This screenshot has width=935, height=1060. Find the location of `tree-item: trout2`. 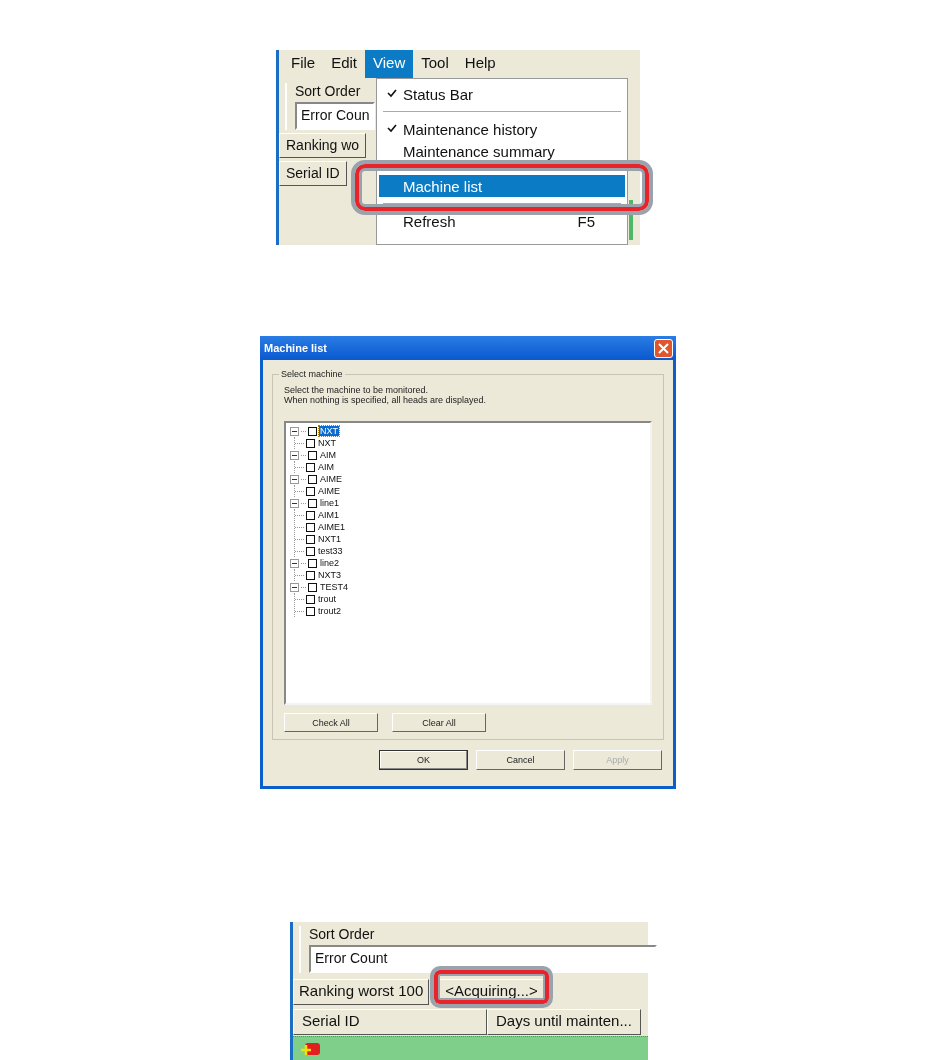

tree-item: trout2 is located at coordinates (329, 611).